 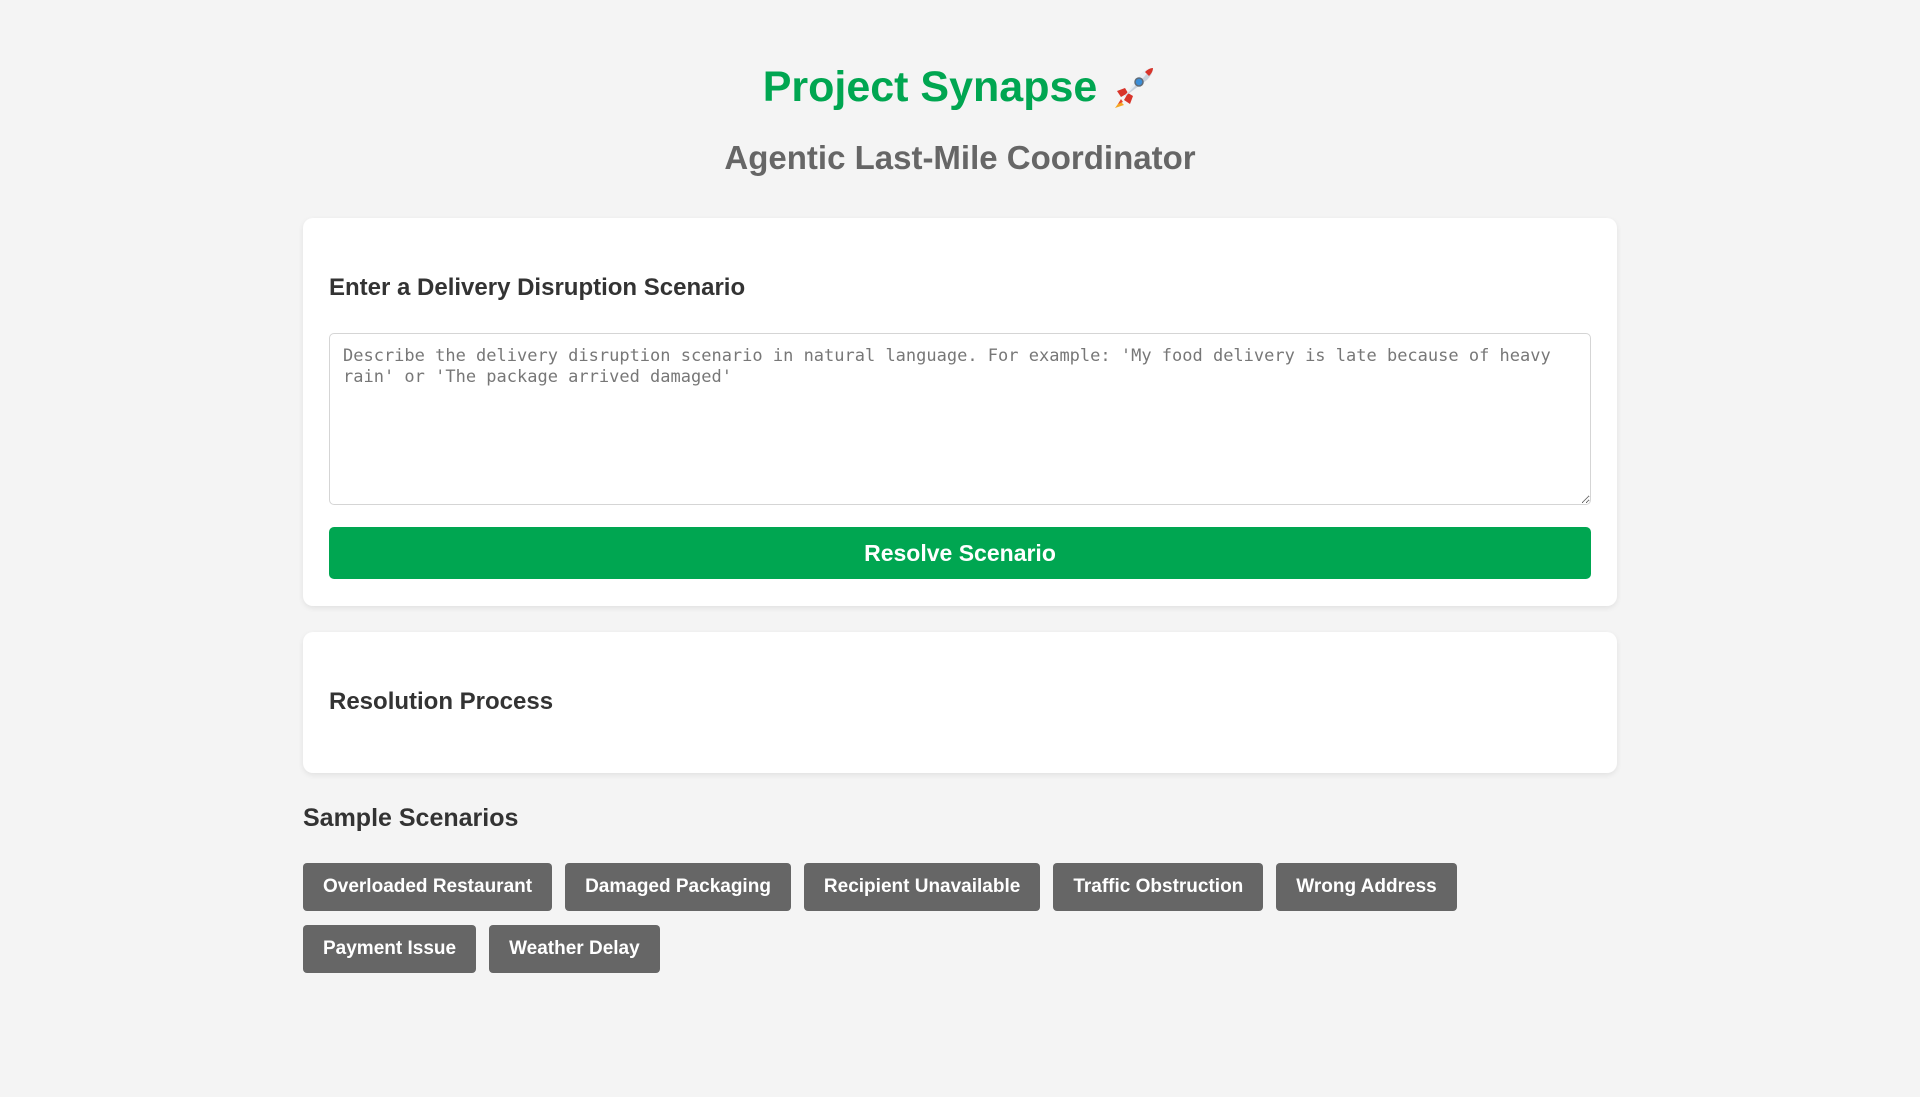 I want to click on scenario-textarea, so click(x=960, y=419).